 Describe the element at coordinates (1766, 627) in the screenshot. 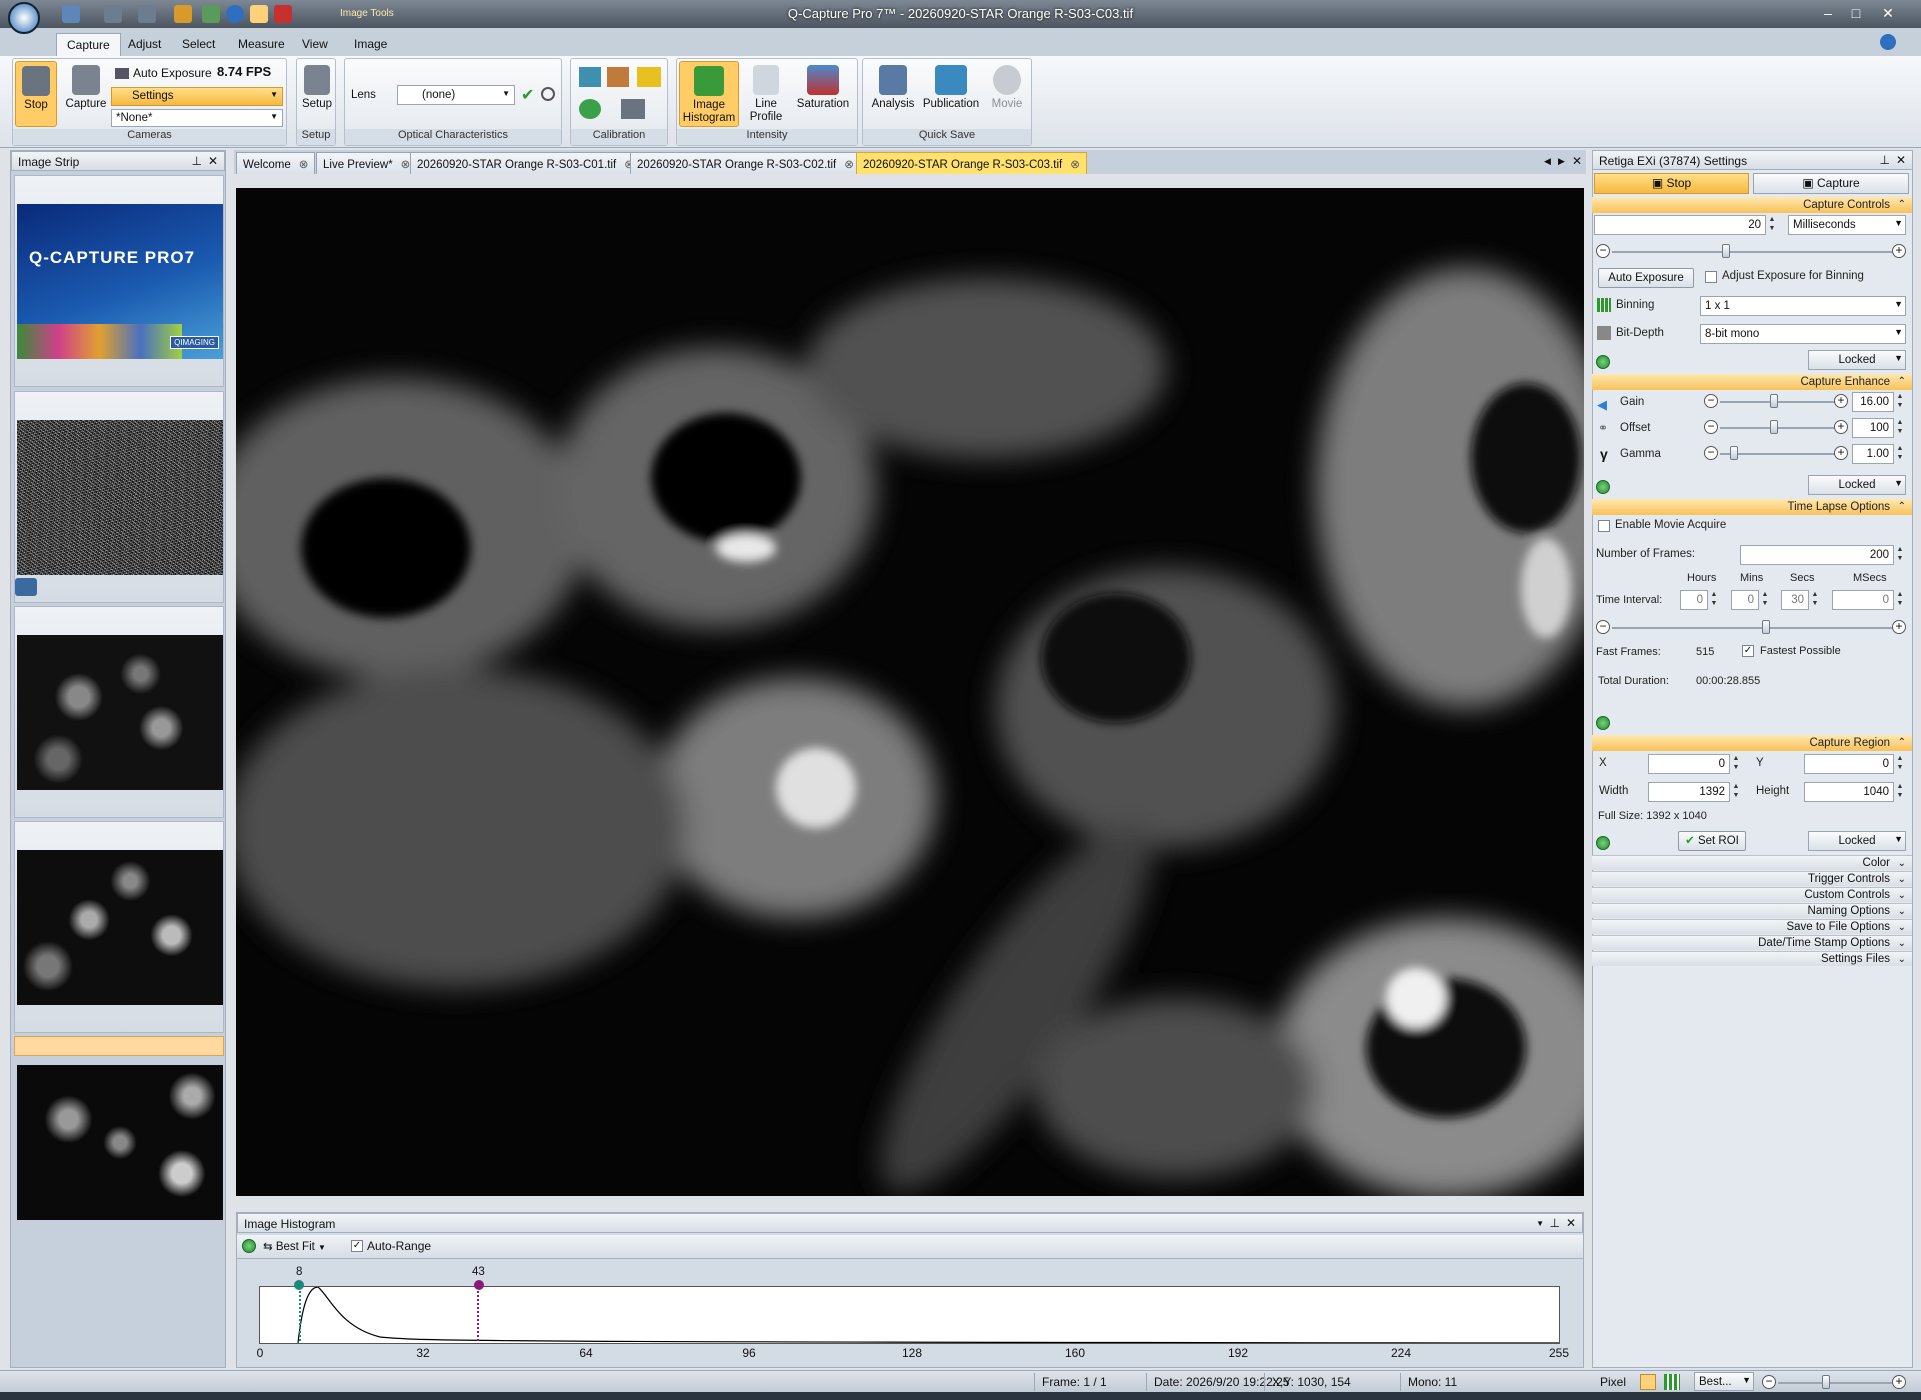

I see `time-interval-slider-handle` at that location.